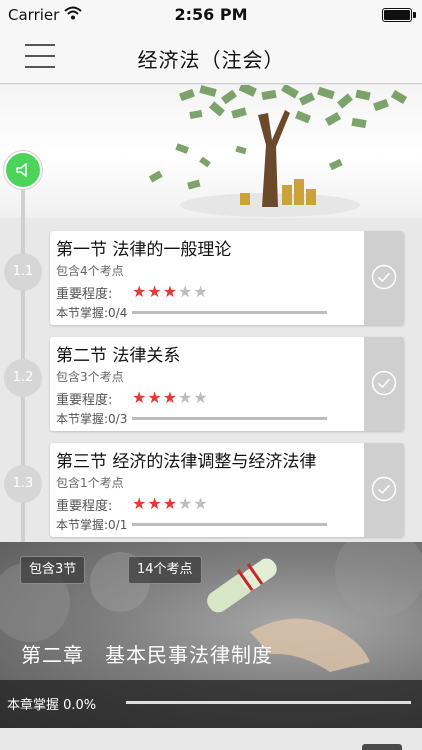 This screenshot has width=422, height=750. I want to click on nav-bar: 经济法（注会）, so click(211, 57).